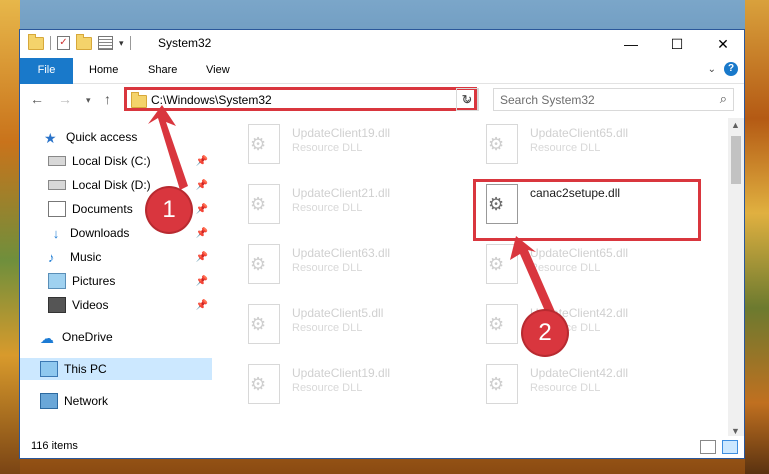 This screenshot has height=474, width=769. I want to click on new-folder-icon, so click(84, 41).